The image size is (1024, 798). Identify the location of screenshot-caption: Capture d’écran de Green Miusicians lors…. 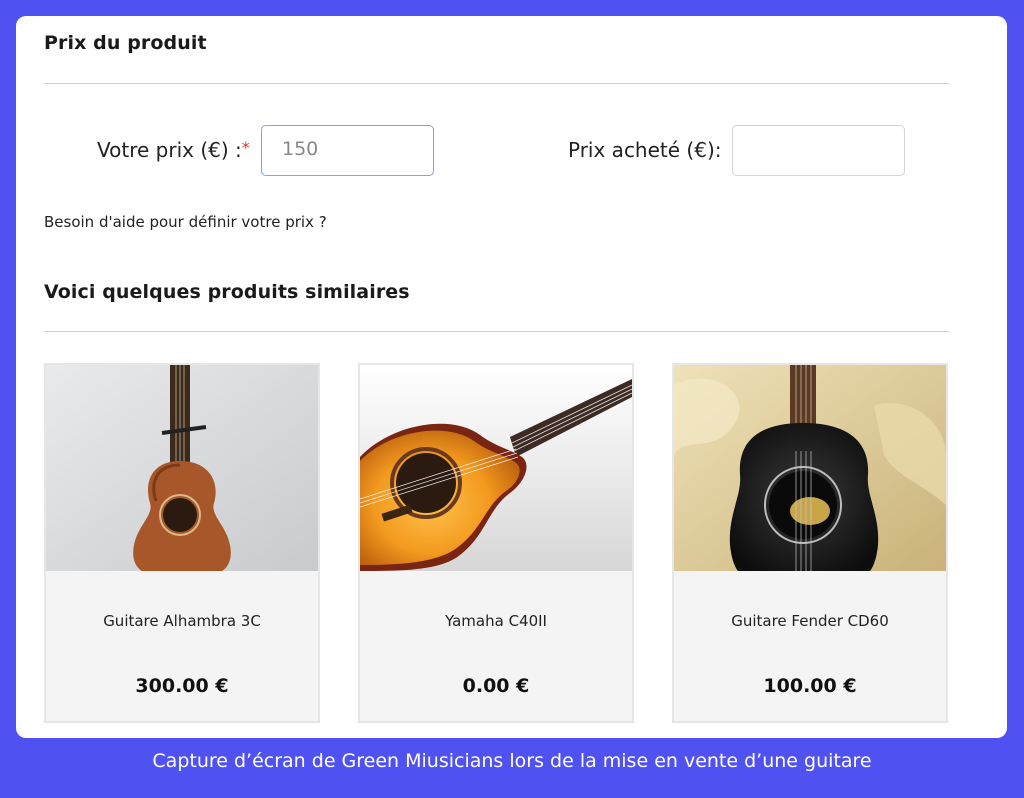
(512, 761).